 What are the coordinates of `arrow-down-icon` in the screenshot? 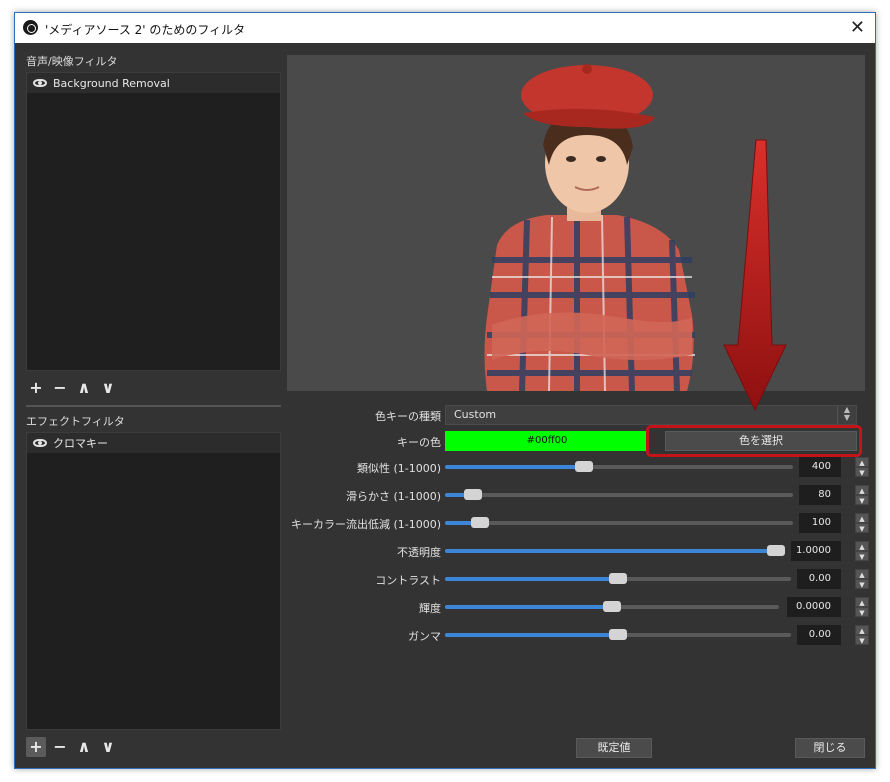 It's located at (755, 275).